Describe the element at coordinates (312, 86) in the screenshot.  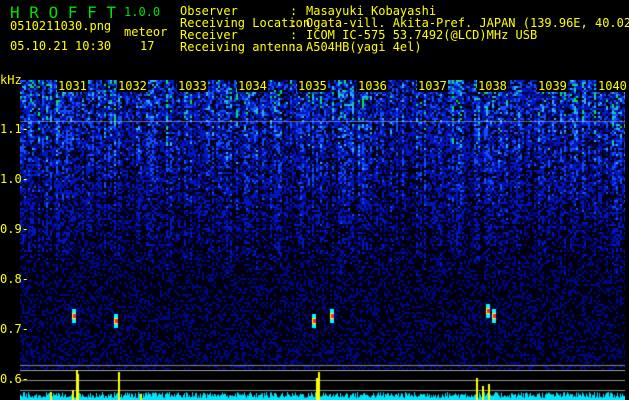
I see `x-tick-label: 1035` at that location.